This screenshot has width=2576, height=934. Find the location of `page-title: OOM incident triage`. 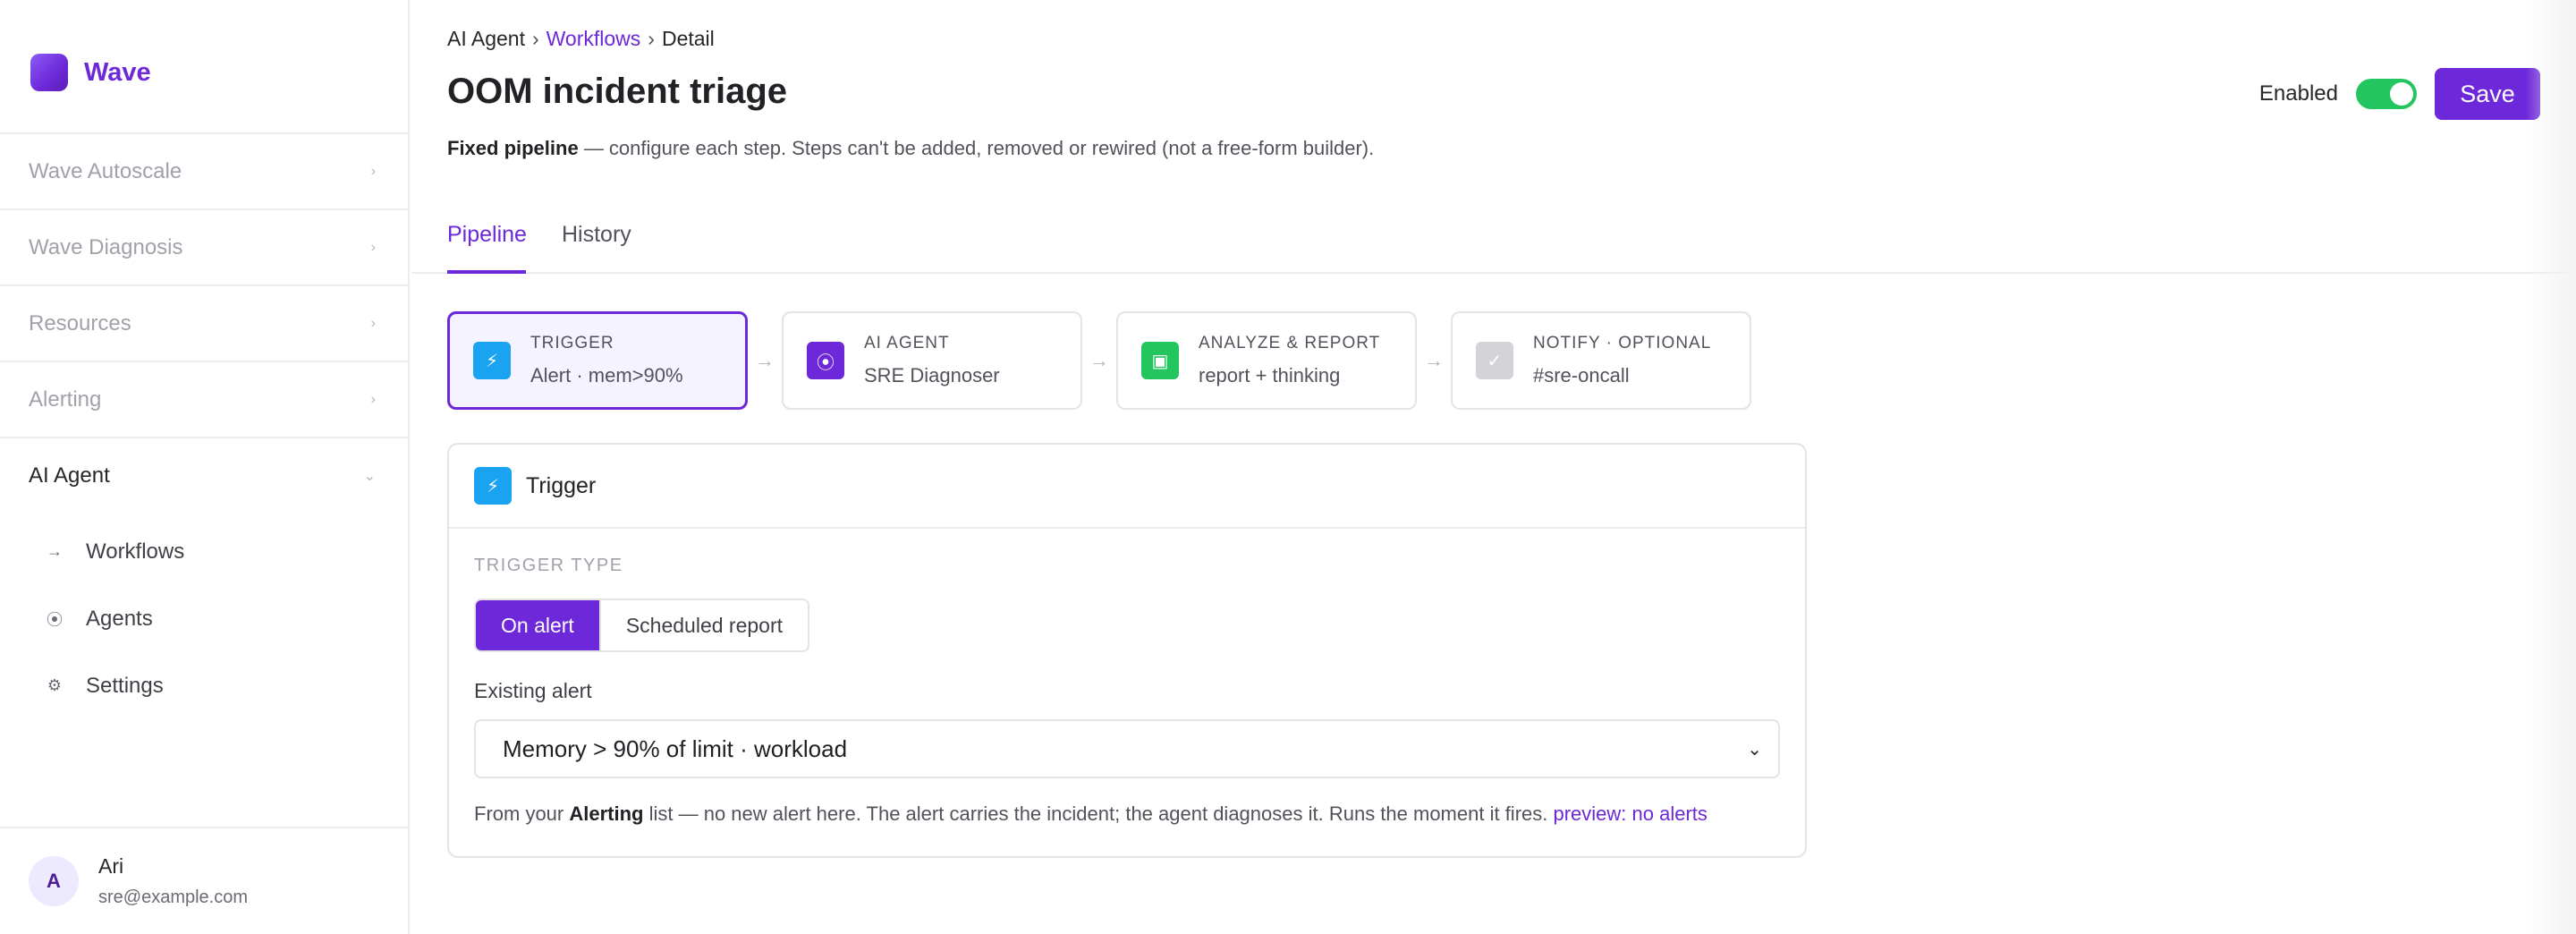

page-title: OOM incident triage is located at coordinates (617, 91).